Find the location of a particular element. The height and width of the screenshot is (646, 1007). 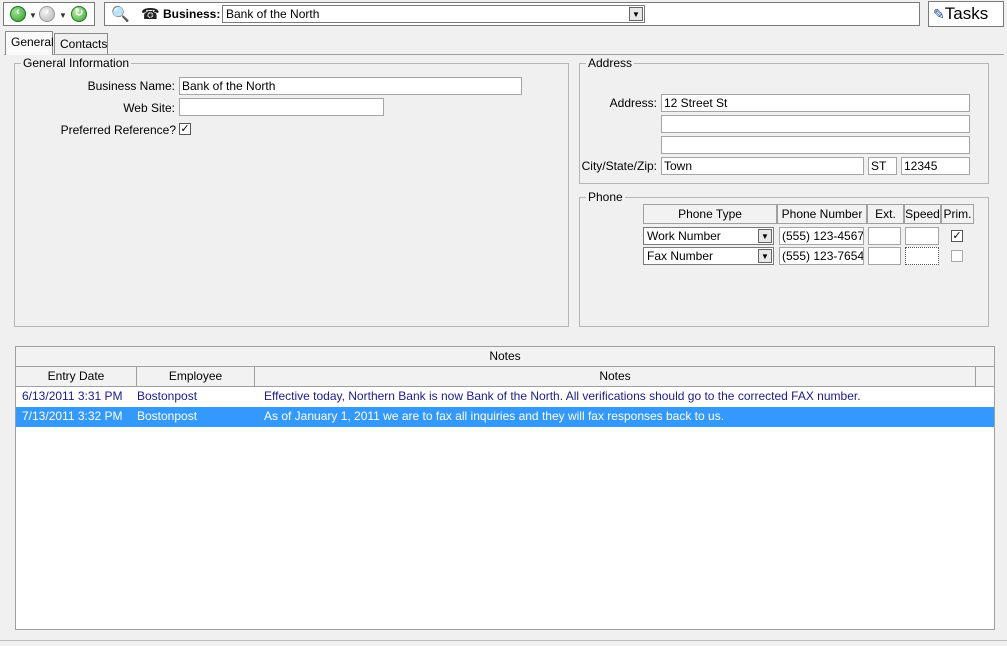

entry-date-cell: 7/13/2011 3:32 PM is located at coordinates (72, 416).